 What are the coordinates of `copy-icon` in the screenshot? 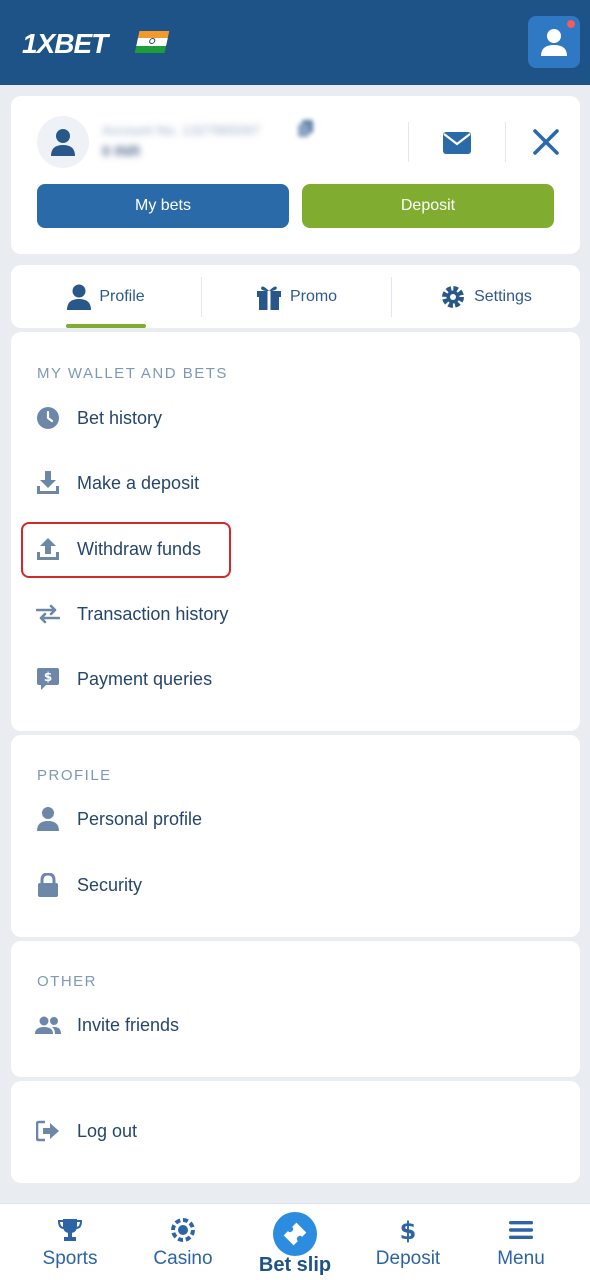 It's located at (306, 129).